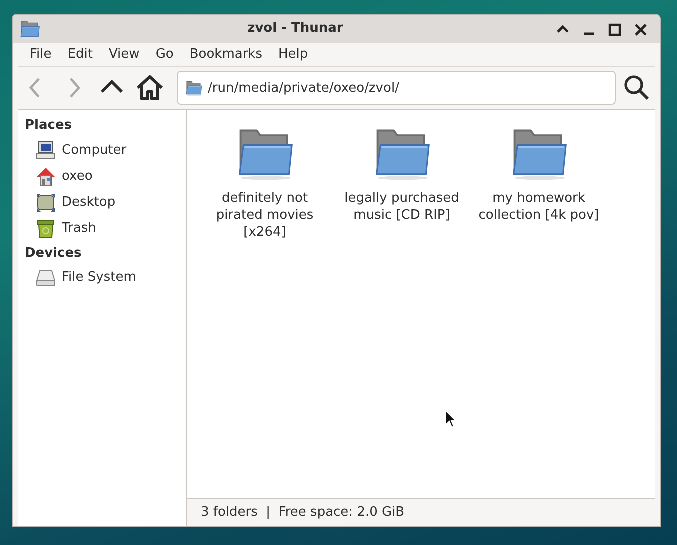  Describe the element at coordinates (124, 54) in the screenshot. I see `menu-item: View` at that location.